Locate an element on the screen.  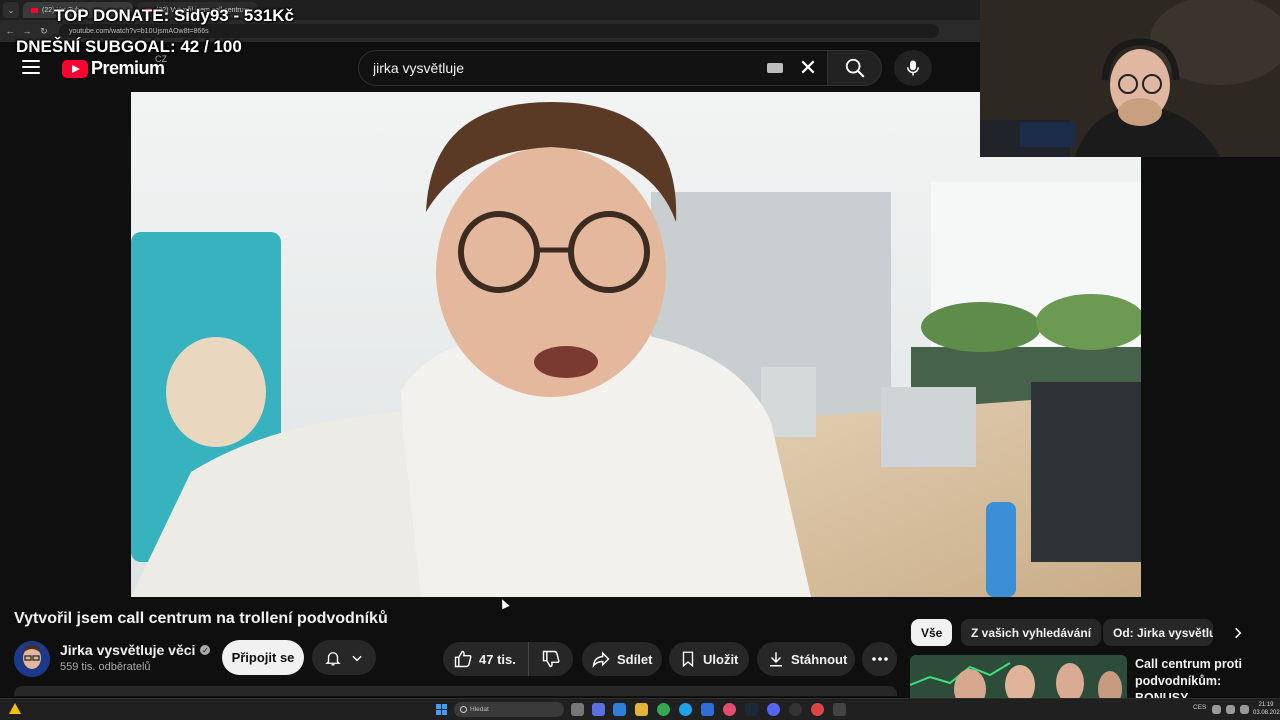
clock-date: 03.08.2024 is located at coordinates (1266, 713).